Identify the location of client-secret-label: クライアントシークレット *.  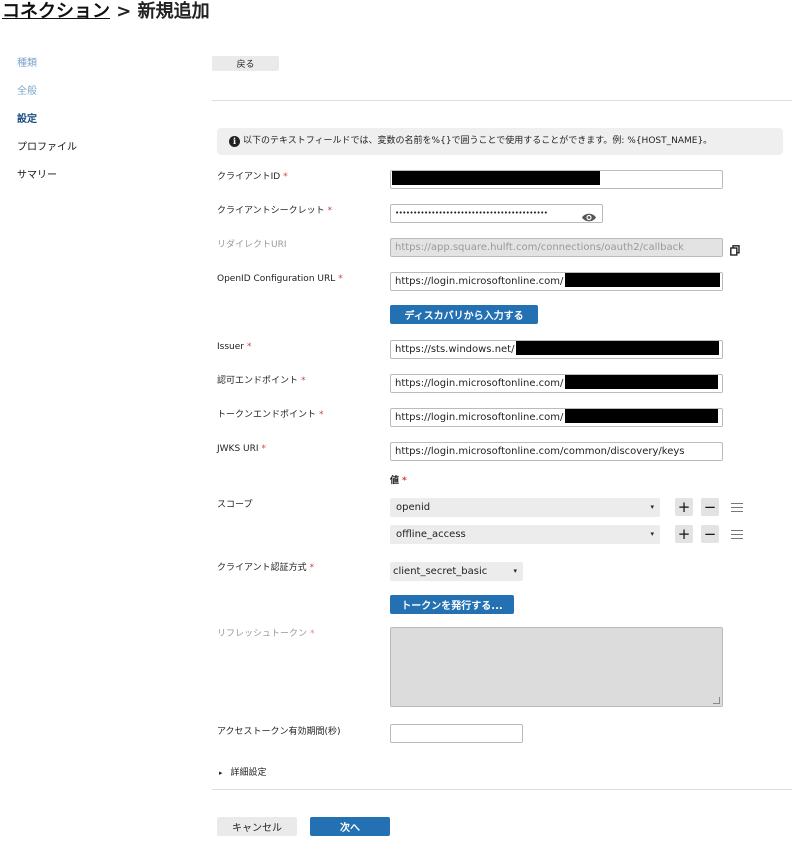
(275, 211).